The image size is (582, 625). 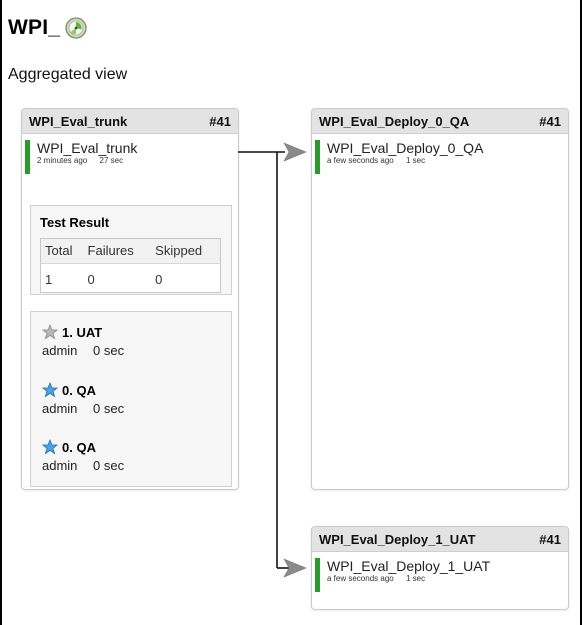 What do you see at coordinates (295, 152) in the screenshot?
I see `arrow-right-icon` at bounding box center [295, 152].